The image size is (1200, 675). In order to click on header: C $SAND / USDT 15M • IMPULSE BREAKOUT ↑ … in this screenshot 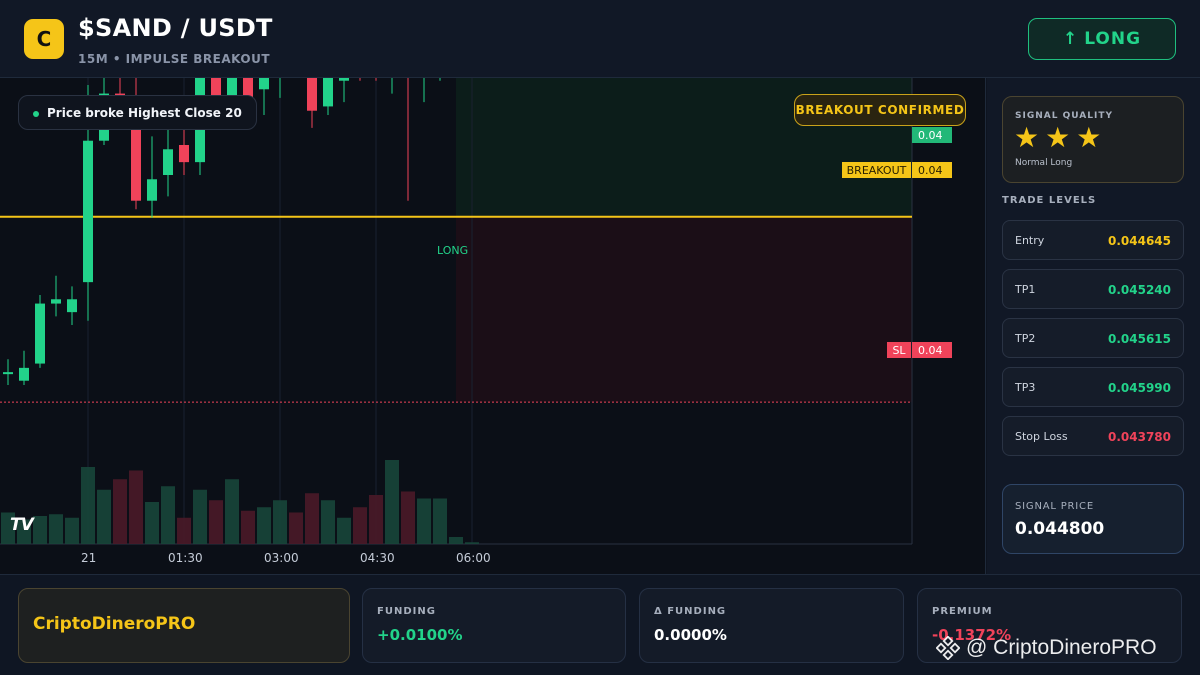, I will do `click(600, 39)`.